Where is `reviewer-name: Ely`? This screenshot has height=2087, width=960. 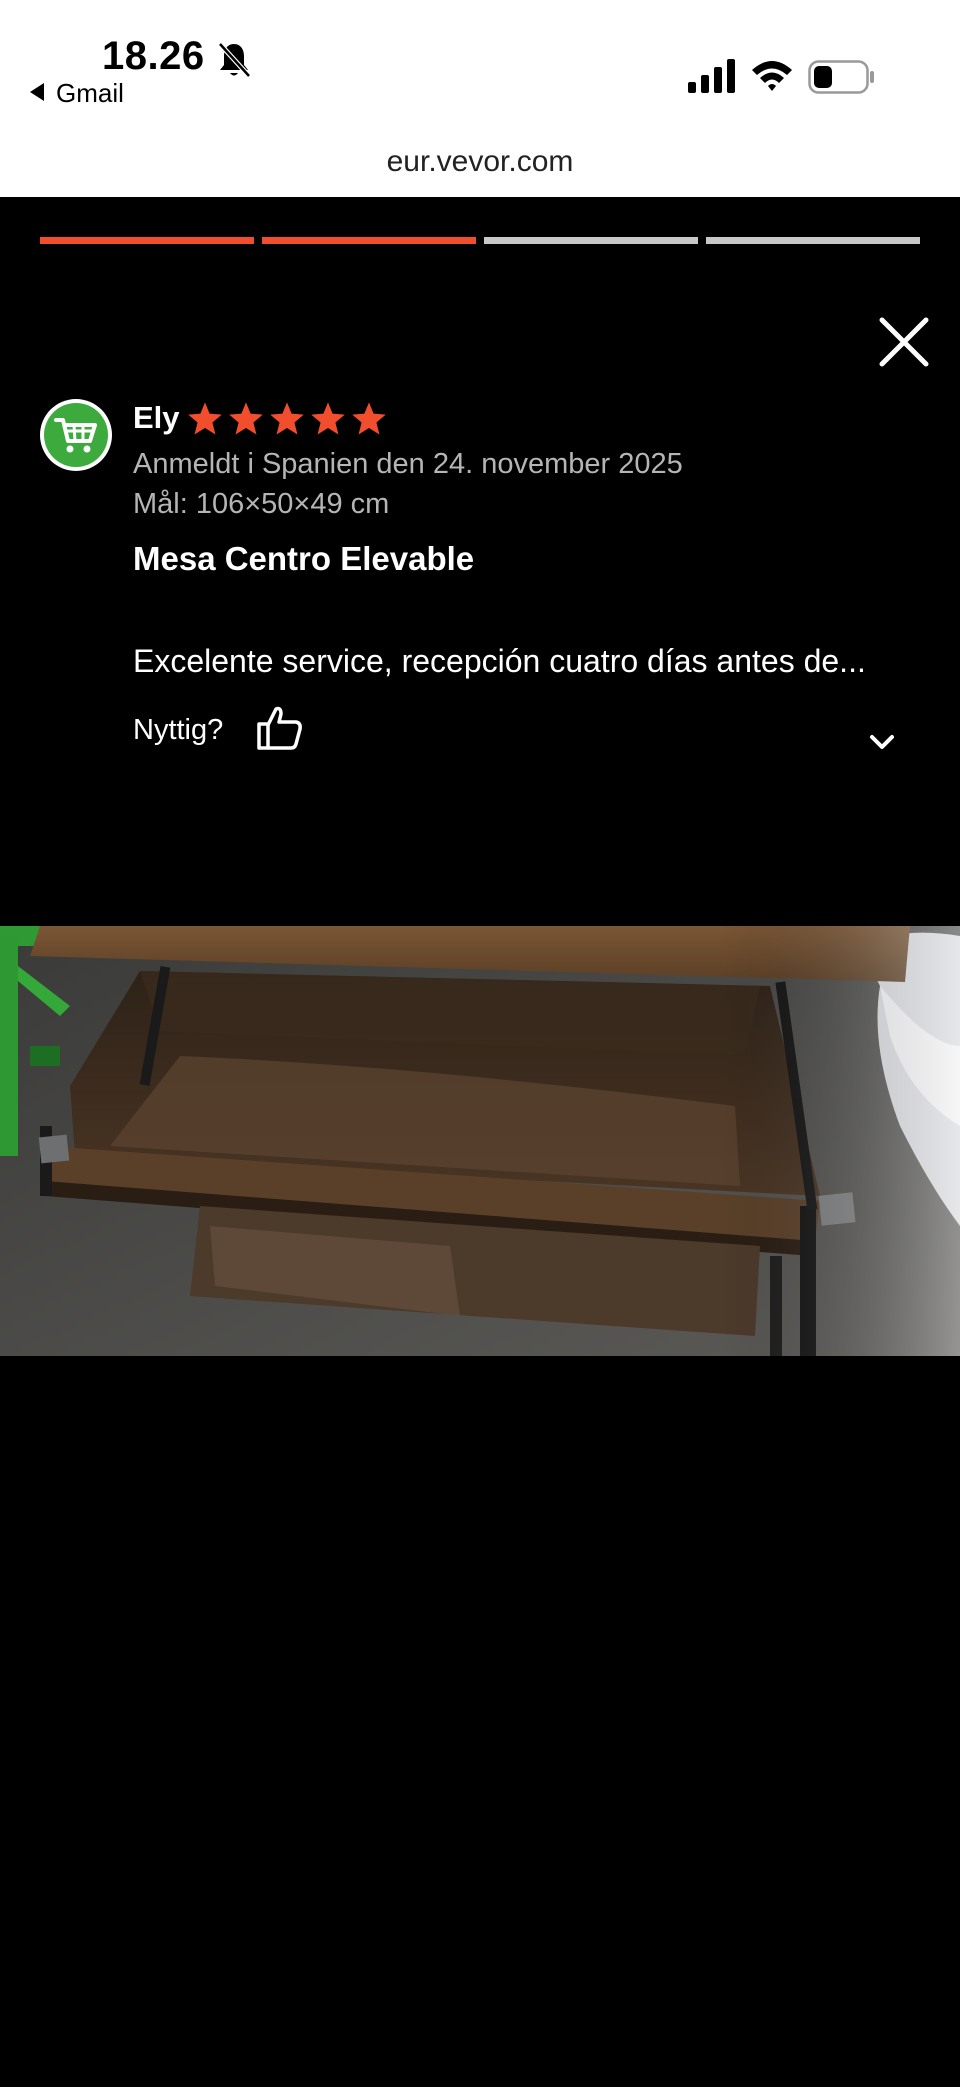
reviewer-name: Ely is located at coordinates (156, 417).